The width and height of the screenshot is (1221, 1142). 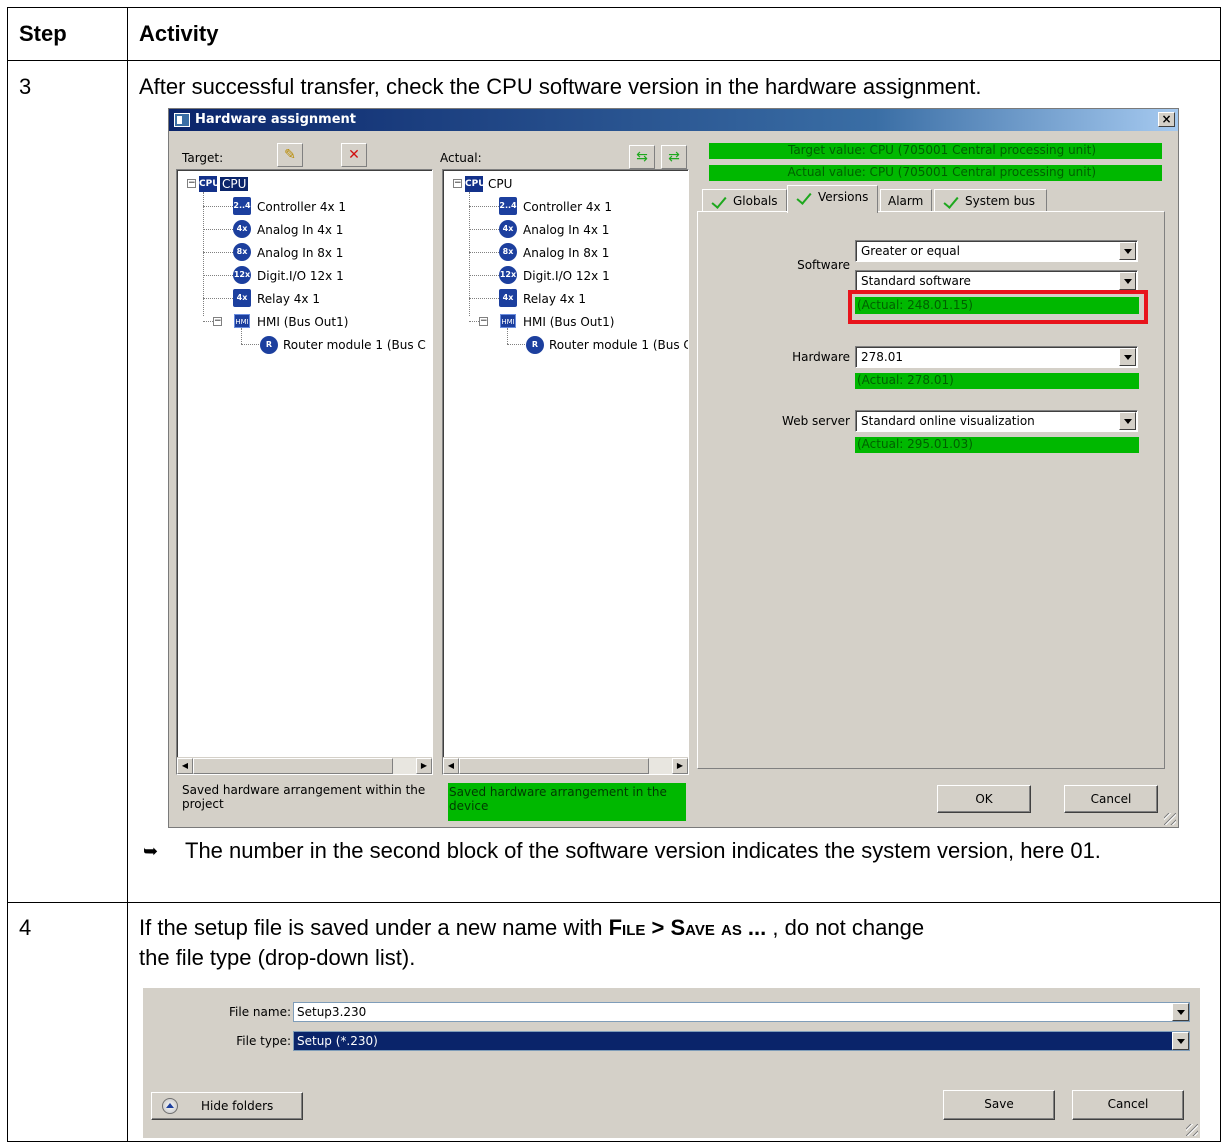 I want to click on ok-button: OK, so click(x=984, y=799).